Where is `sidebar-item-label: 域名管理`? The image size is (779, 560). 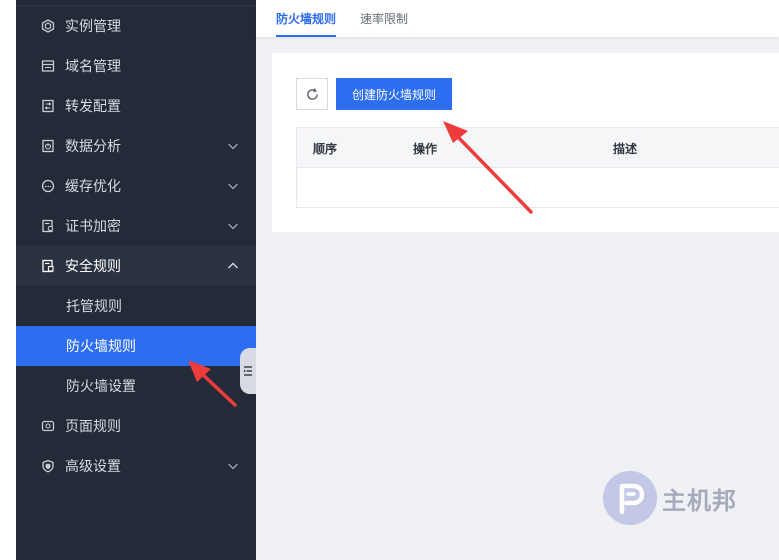
sidebar-item-label: 域名管理 is located at coordinates (93, 67).